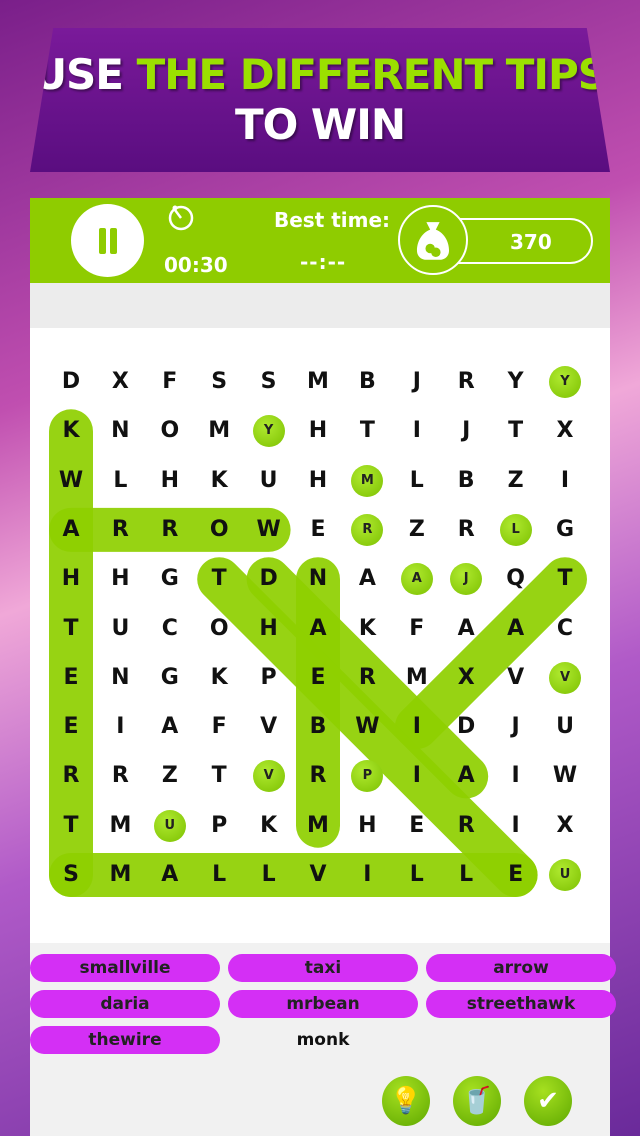 The image size is (640, 1136). I want to click on money-bag-button, so click(433, 240).